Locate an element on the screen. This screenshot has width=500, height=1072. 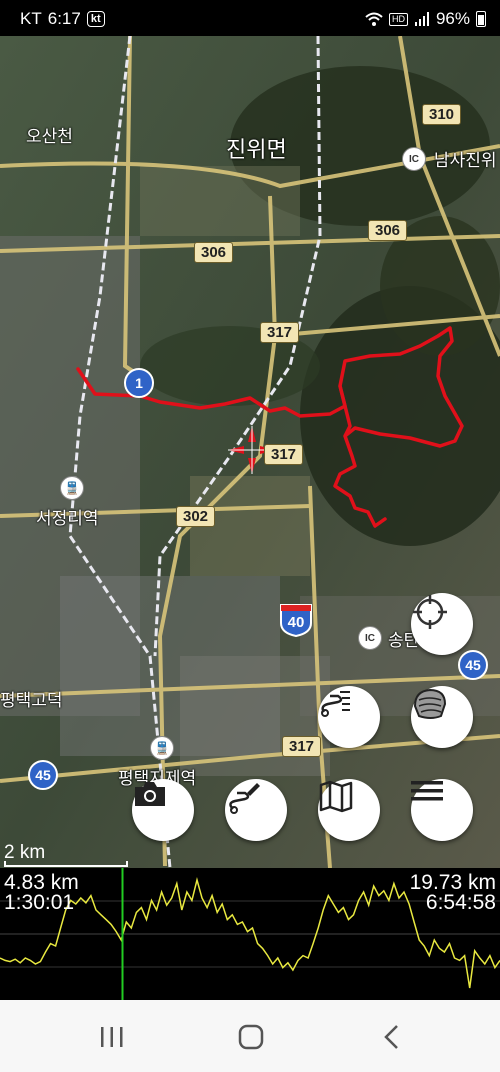
carrier-text: KT is located at coordinates (31, 18).